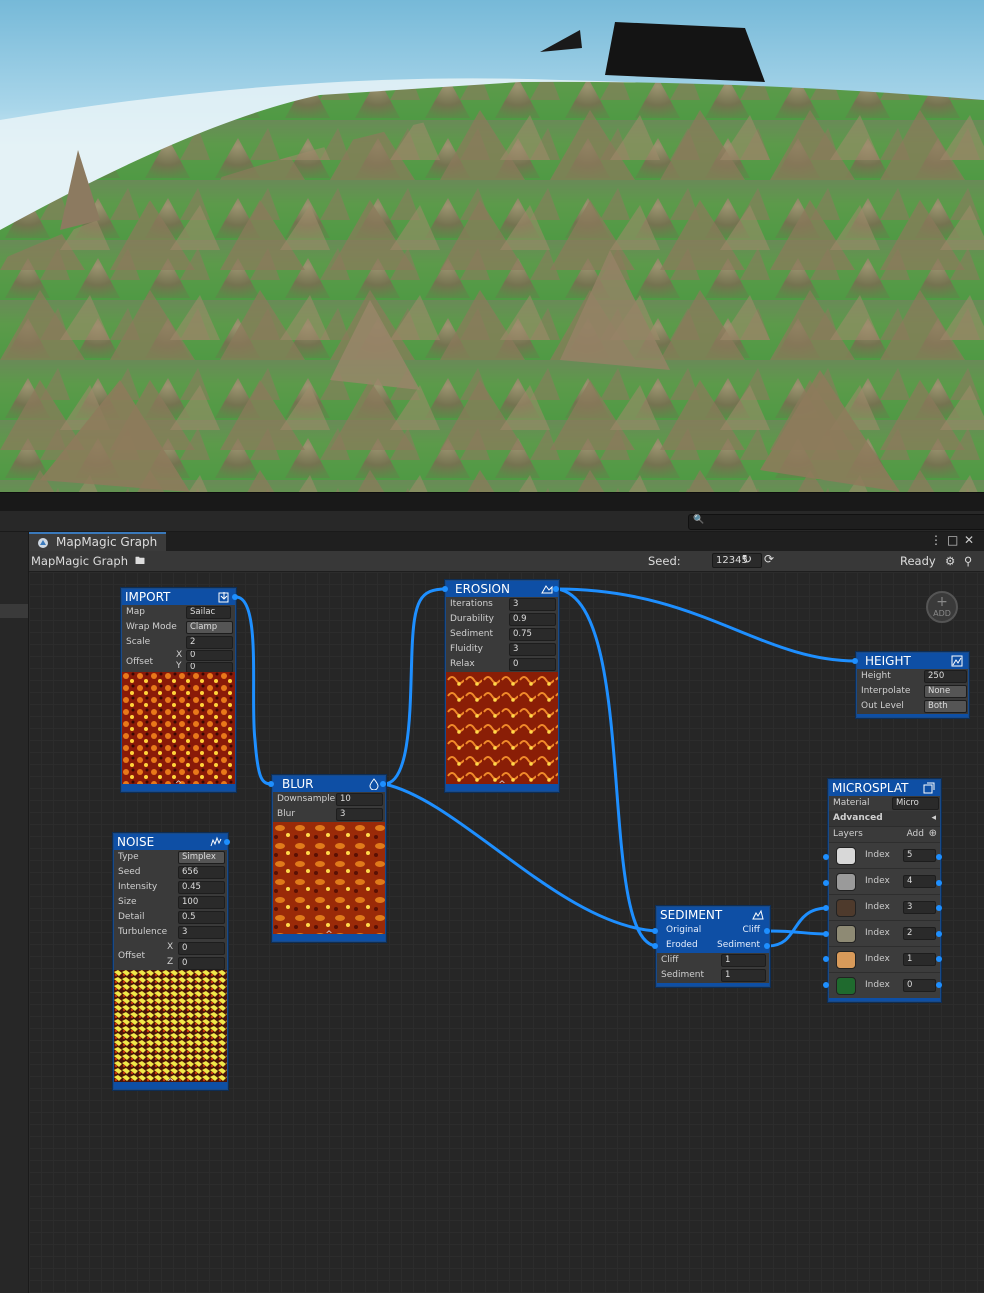 The height and width of the screenshot is (1293, 984). What do you see at coordinates (969, 540) in the screenshot?
I see `close-icon: ✕` at bounding box center [969, 540].